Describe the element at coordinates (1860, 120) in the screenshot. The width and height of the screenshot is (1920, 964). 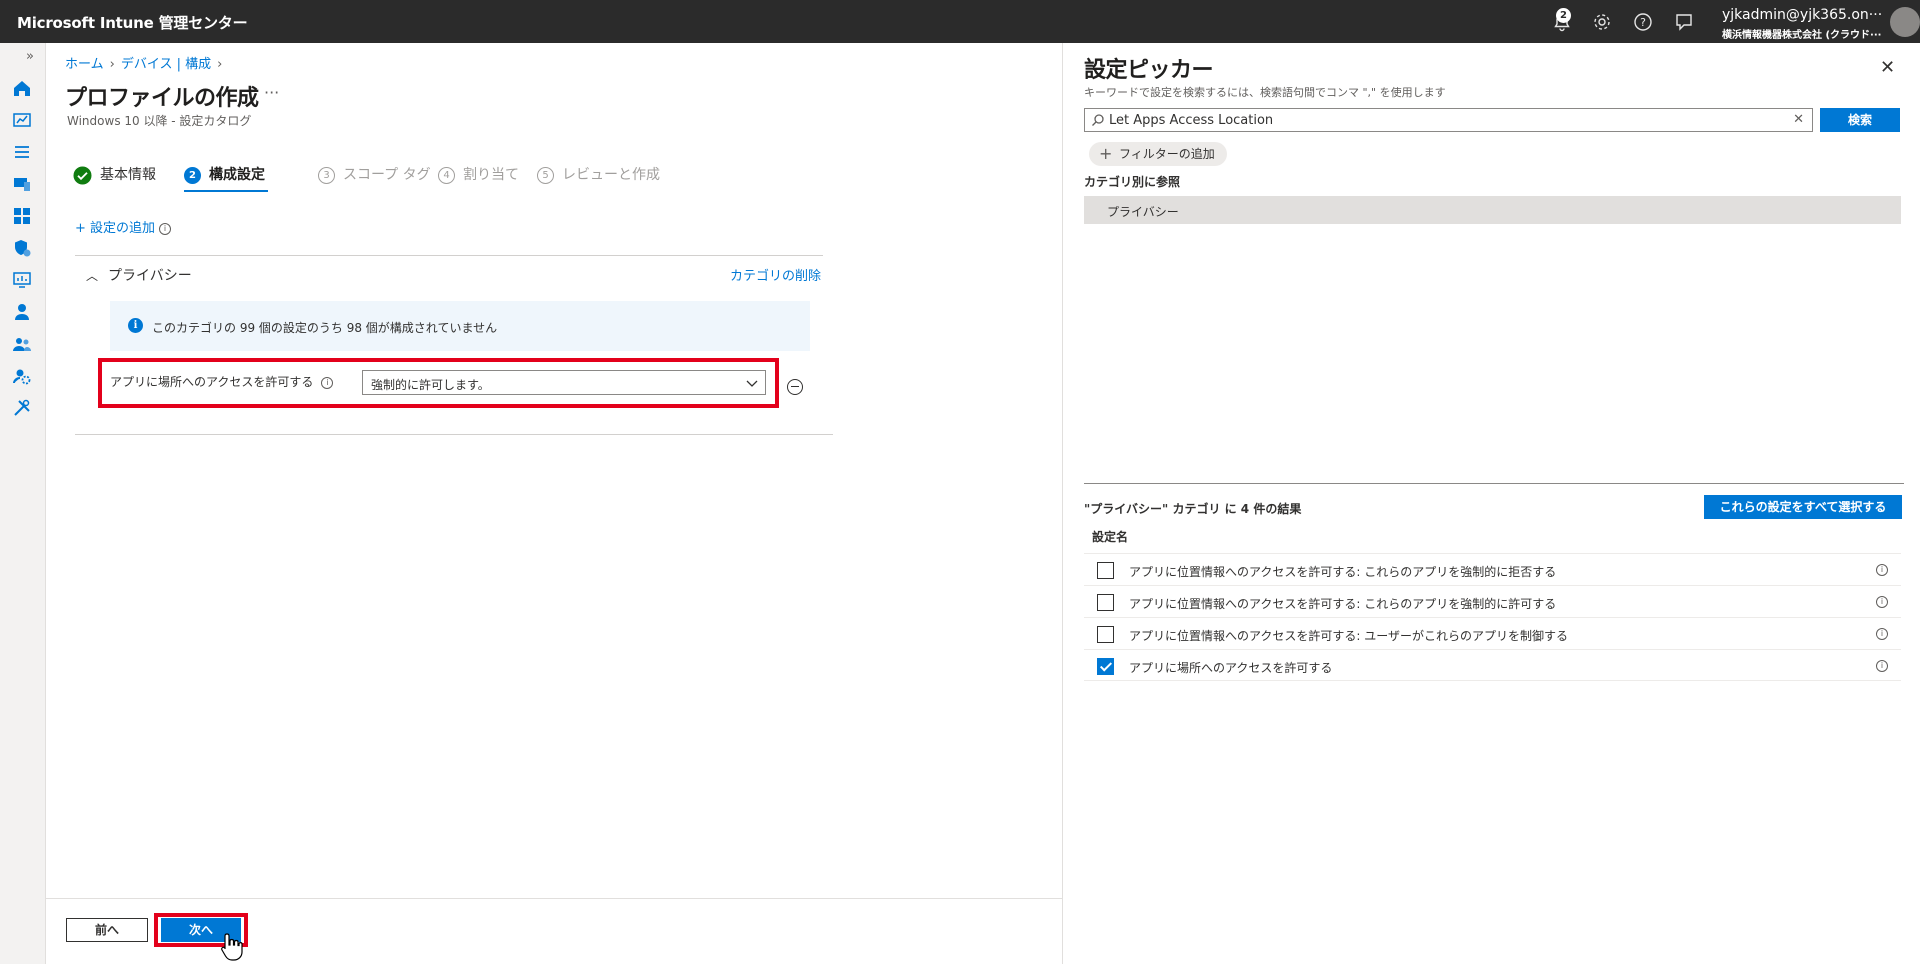
I see `search-button: 検索` at that location.